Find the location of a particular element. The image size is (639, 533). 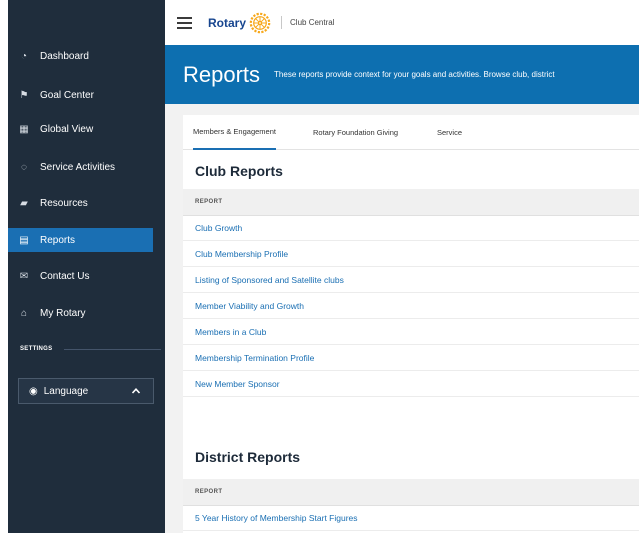

sidebar-item-label: Goal Center is located at coordinates (67, 95).